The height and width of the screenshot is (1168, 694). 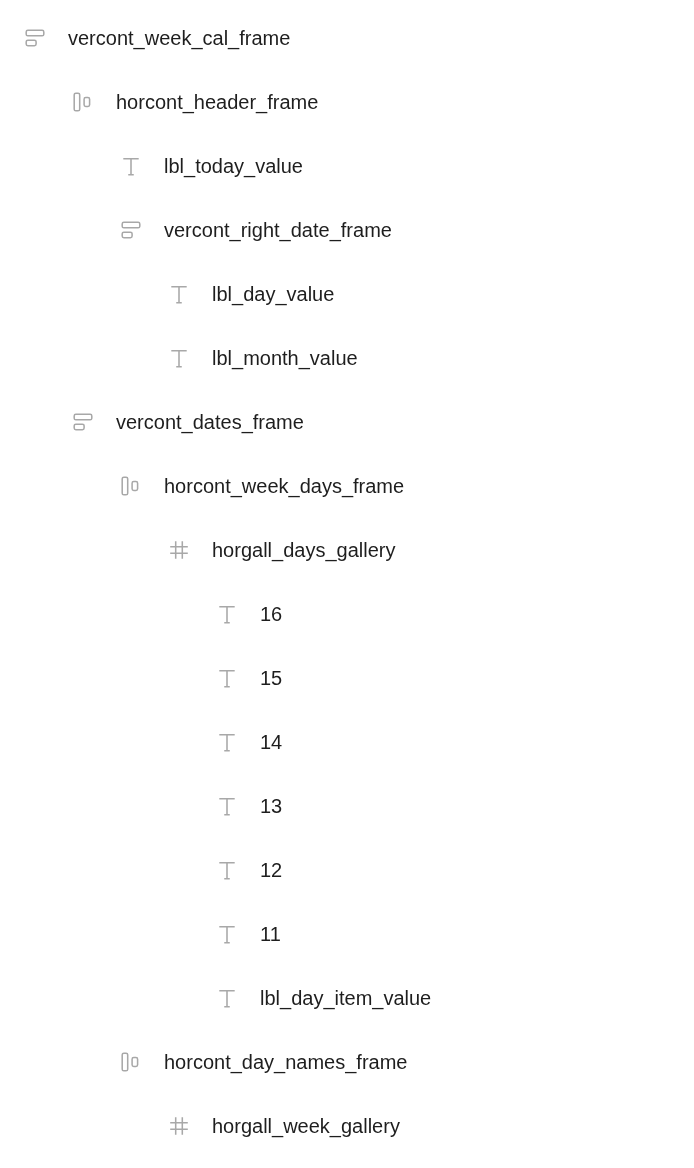 I want to click on layer-name: 13, so click(x=271, y=806).